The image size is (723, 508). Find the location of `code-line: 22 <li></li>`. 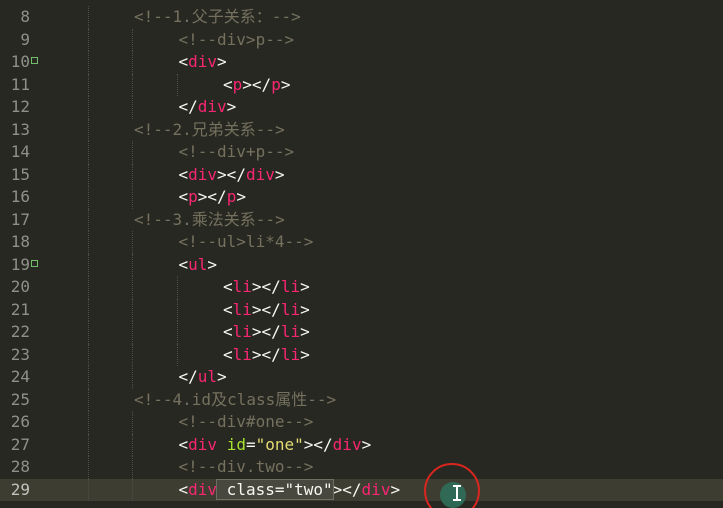

code-line: 22 <li></li> is located at coordinates (361, 332).